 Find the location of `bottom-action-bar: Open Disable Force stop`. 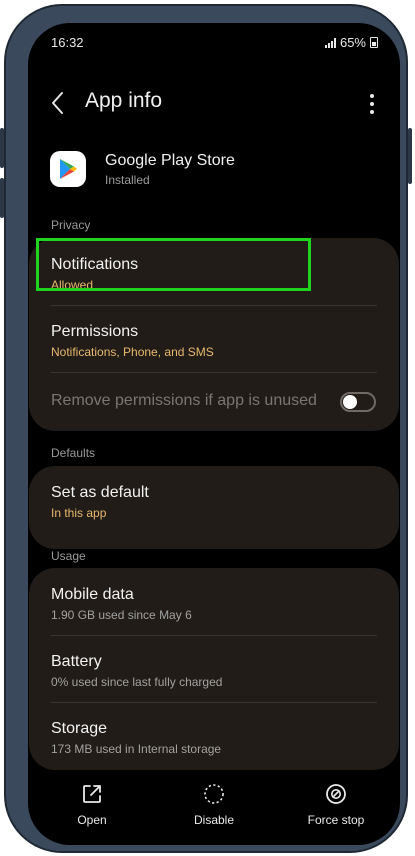

bottom-action-bar: Open Disable Force stop is located at coordinates (214, 814).